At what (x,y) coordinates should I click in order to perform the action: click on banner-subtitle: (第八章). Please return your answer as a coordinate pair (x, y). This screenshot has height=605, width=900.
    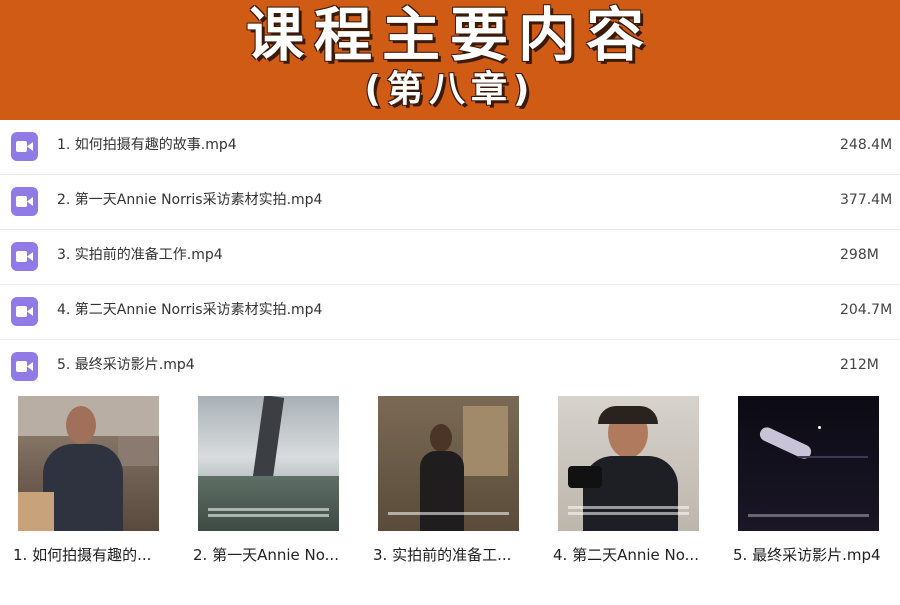
    Looking at the image, I should click on (450, 89).